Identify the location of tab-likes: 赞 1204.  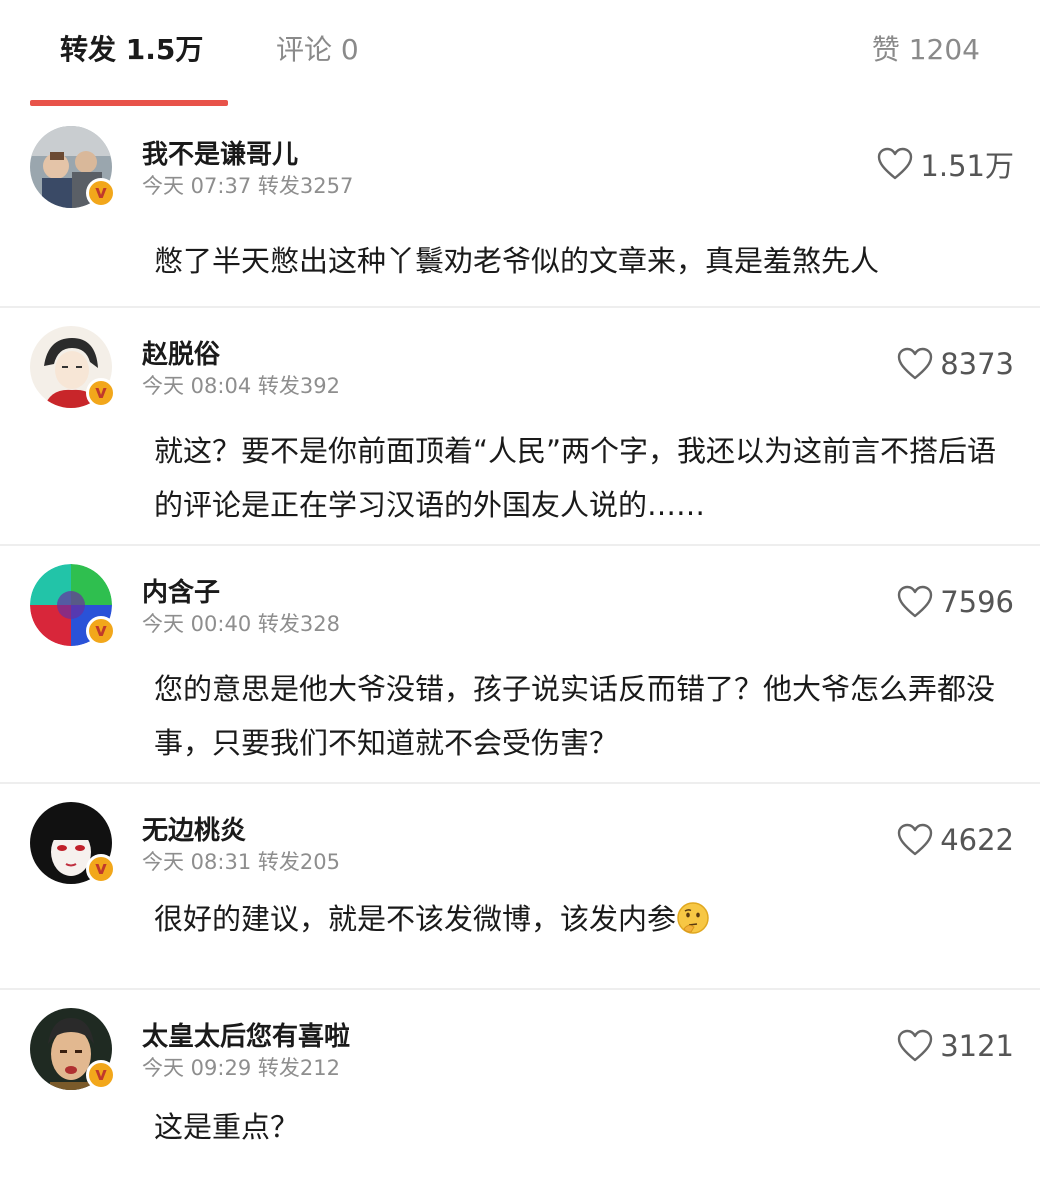
(926, 50).